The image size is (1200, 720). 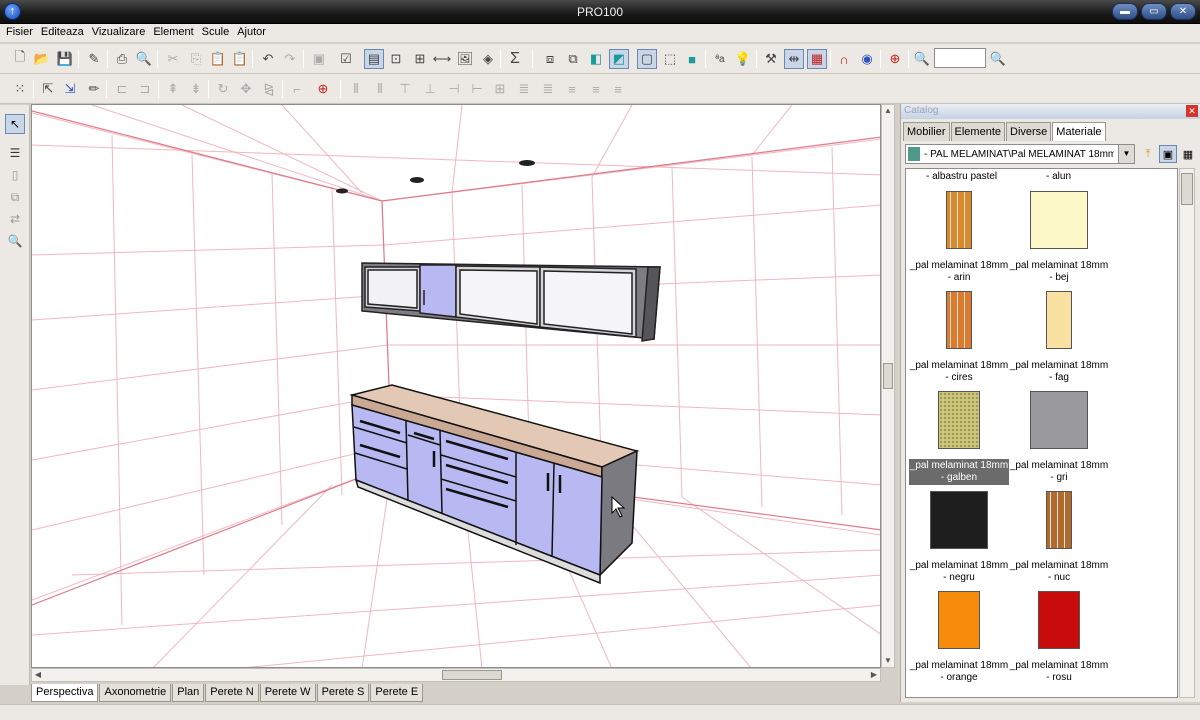 I want to click on magnet-icon: ∩, so click(x=844, y=59).